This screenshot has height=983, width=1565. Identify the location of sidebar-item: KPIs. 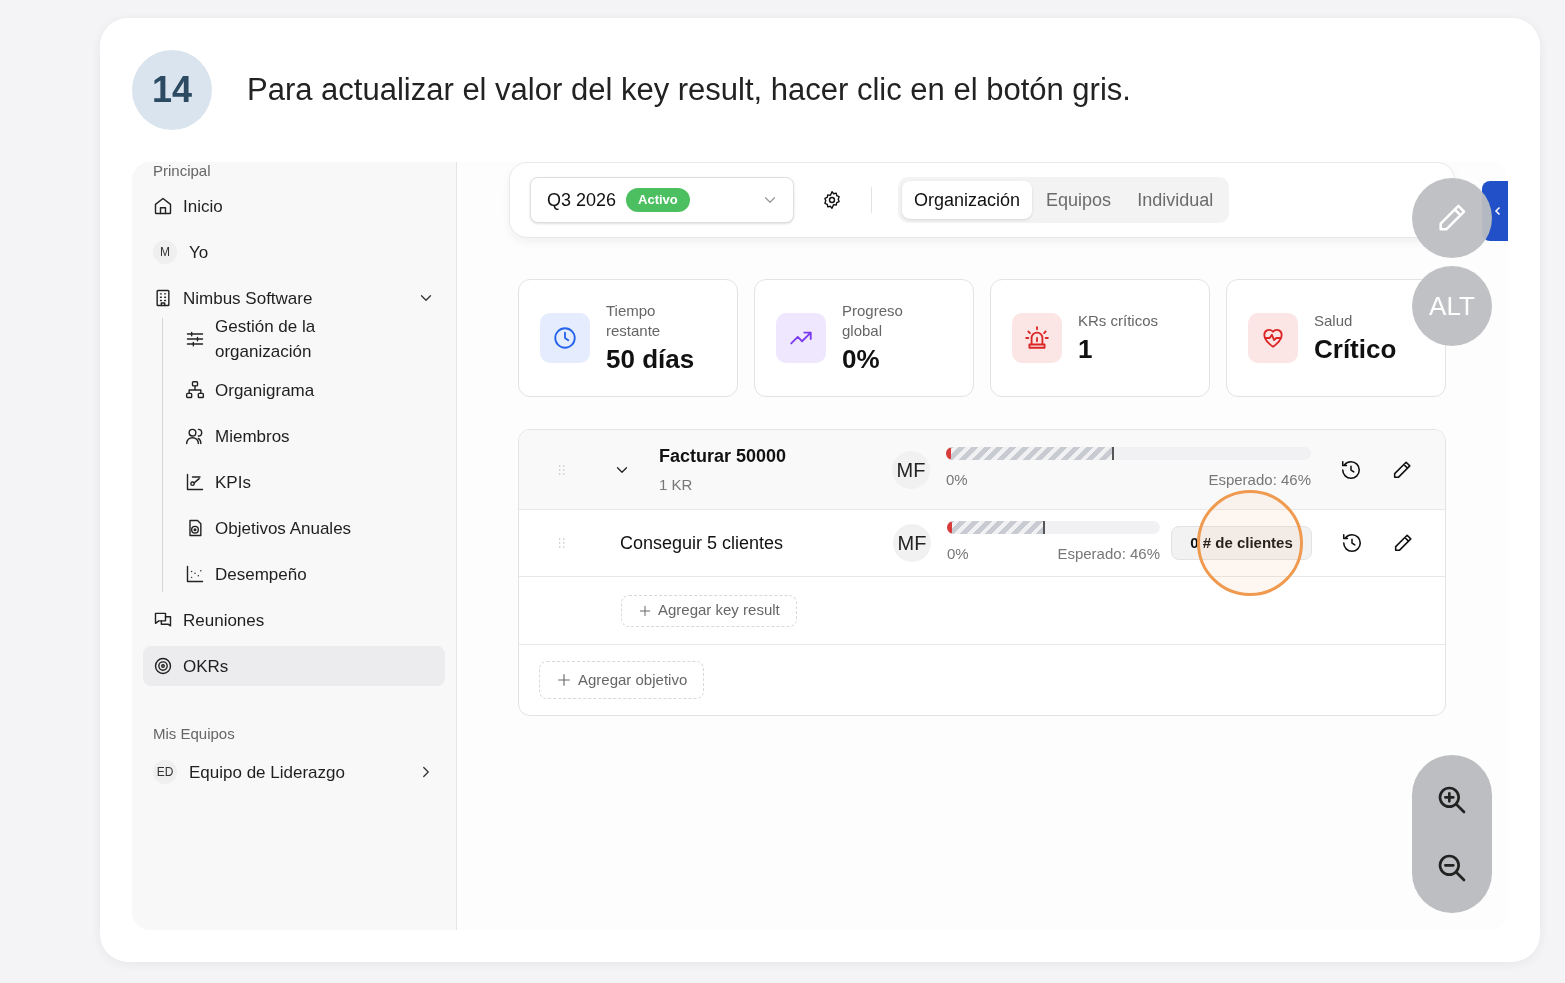
(294, 482).